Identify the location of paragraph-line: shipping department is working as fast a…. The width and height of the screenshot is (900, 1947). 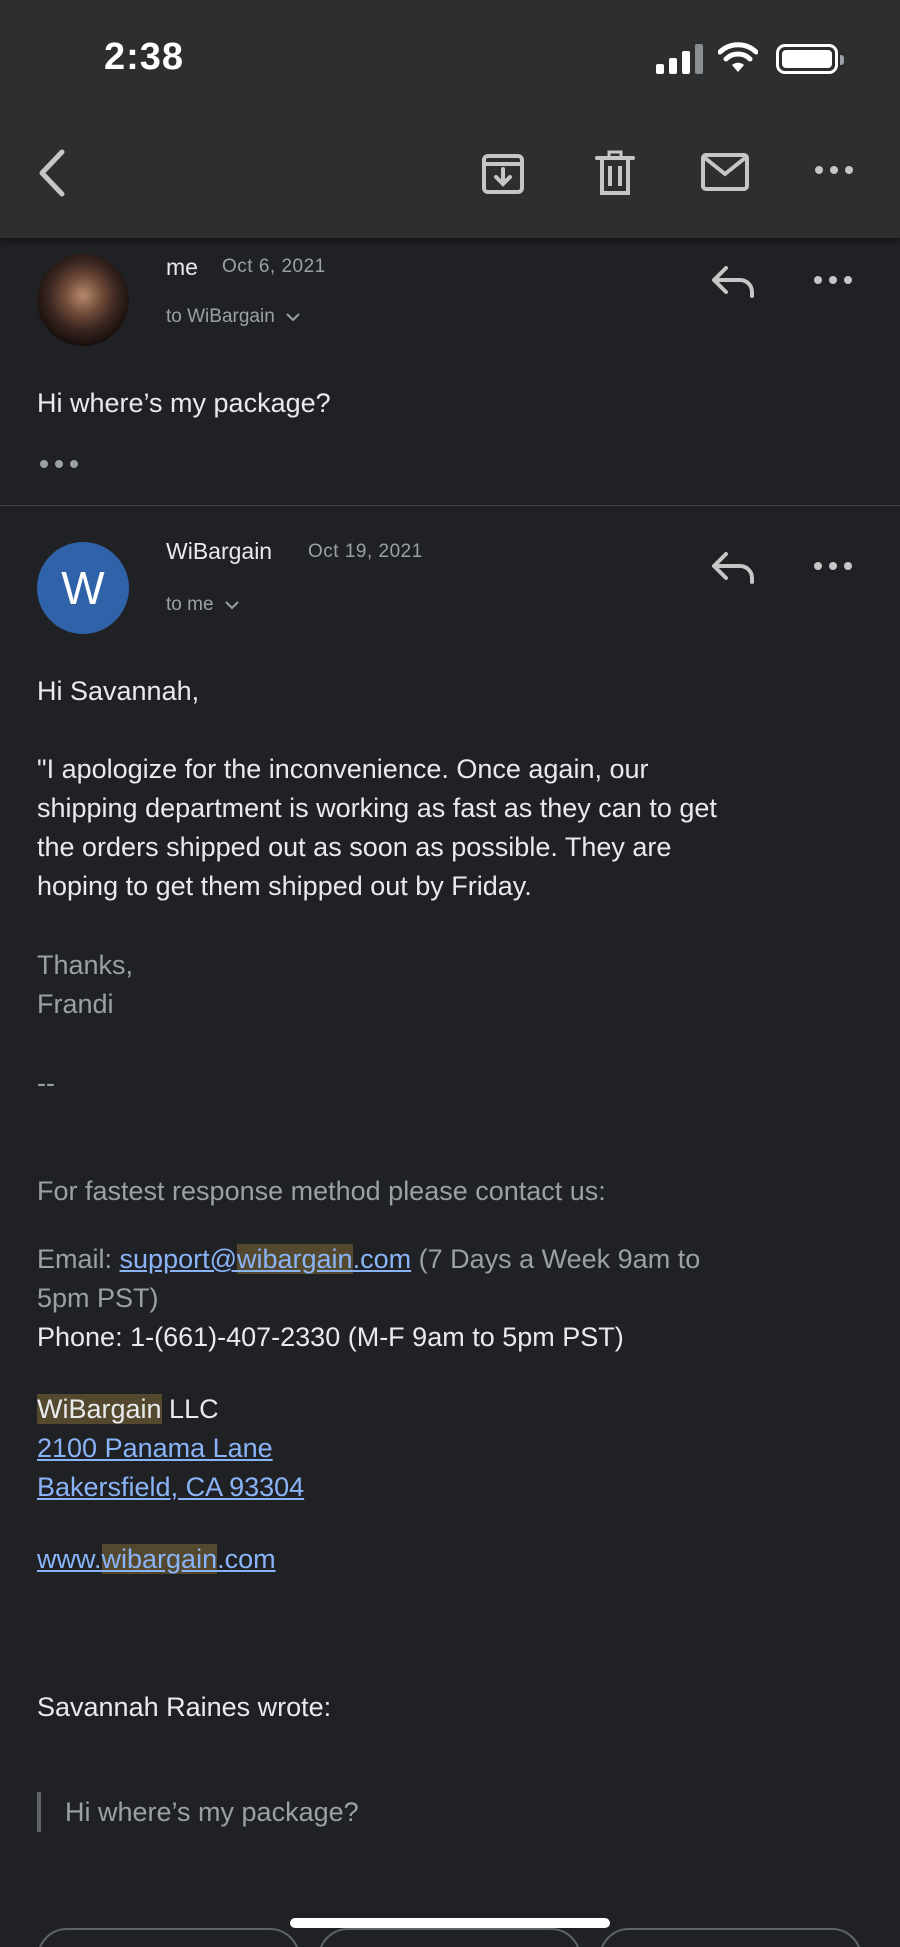
(377, 808).